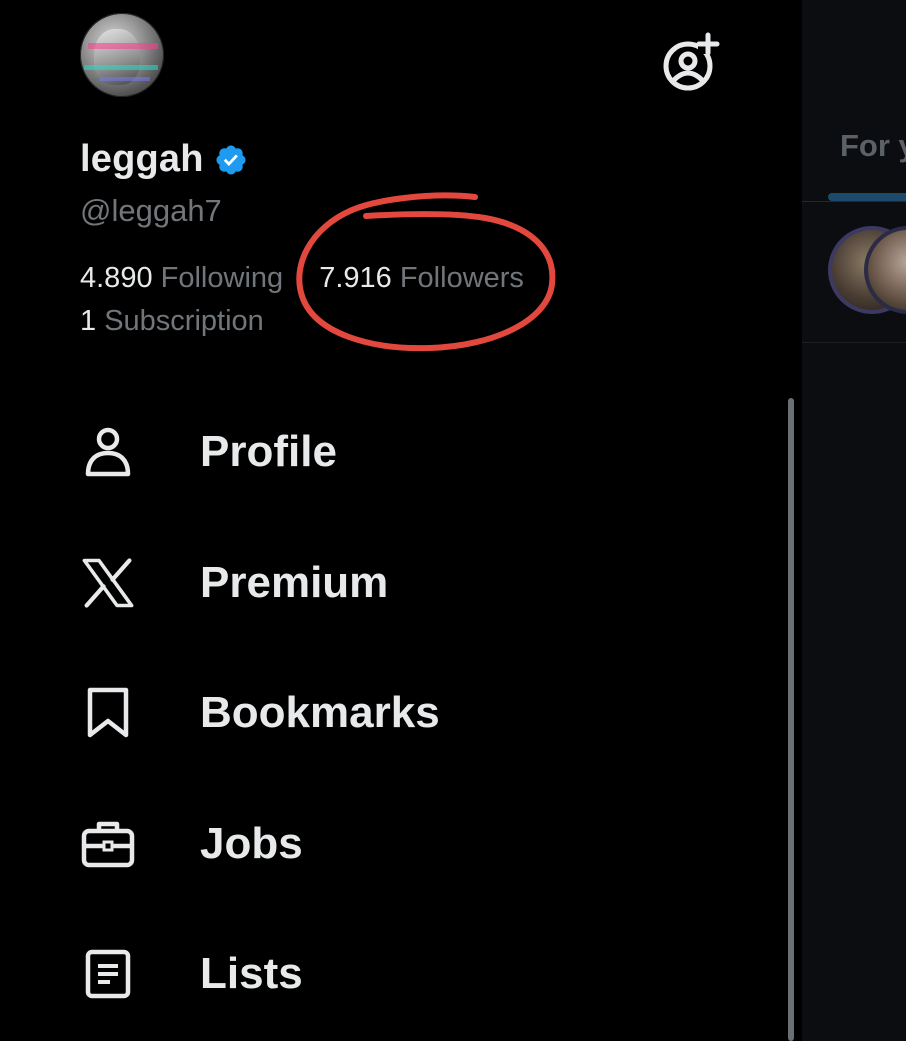 Image resolution: width=906 pixels, height=1041 pixels. I want to click on following-count: 4.890, so click(116, 278).